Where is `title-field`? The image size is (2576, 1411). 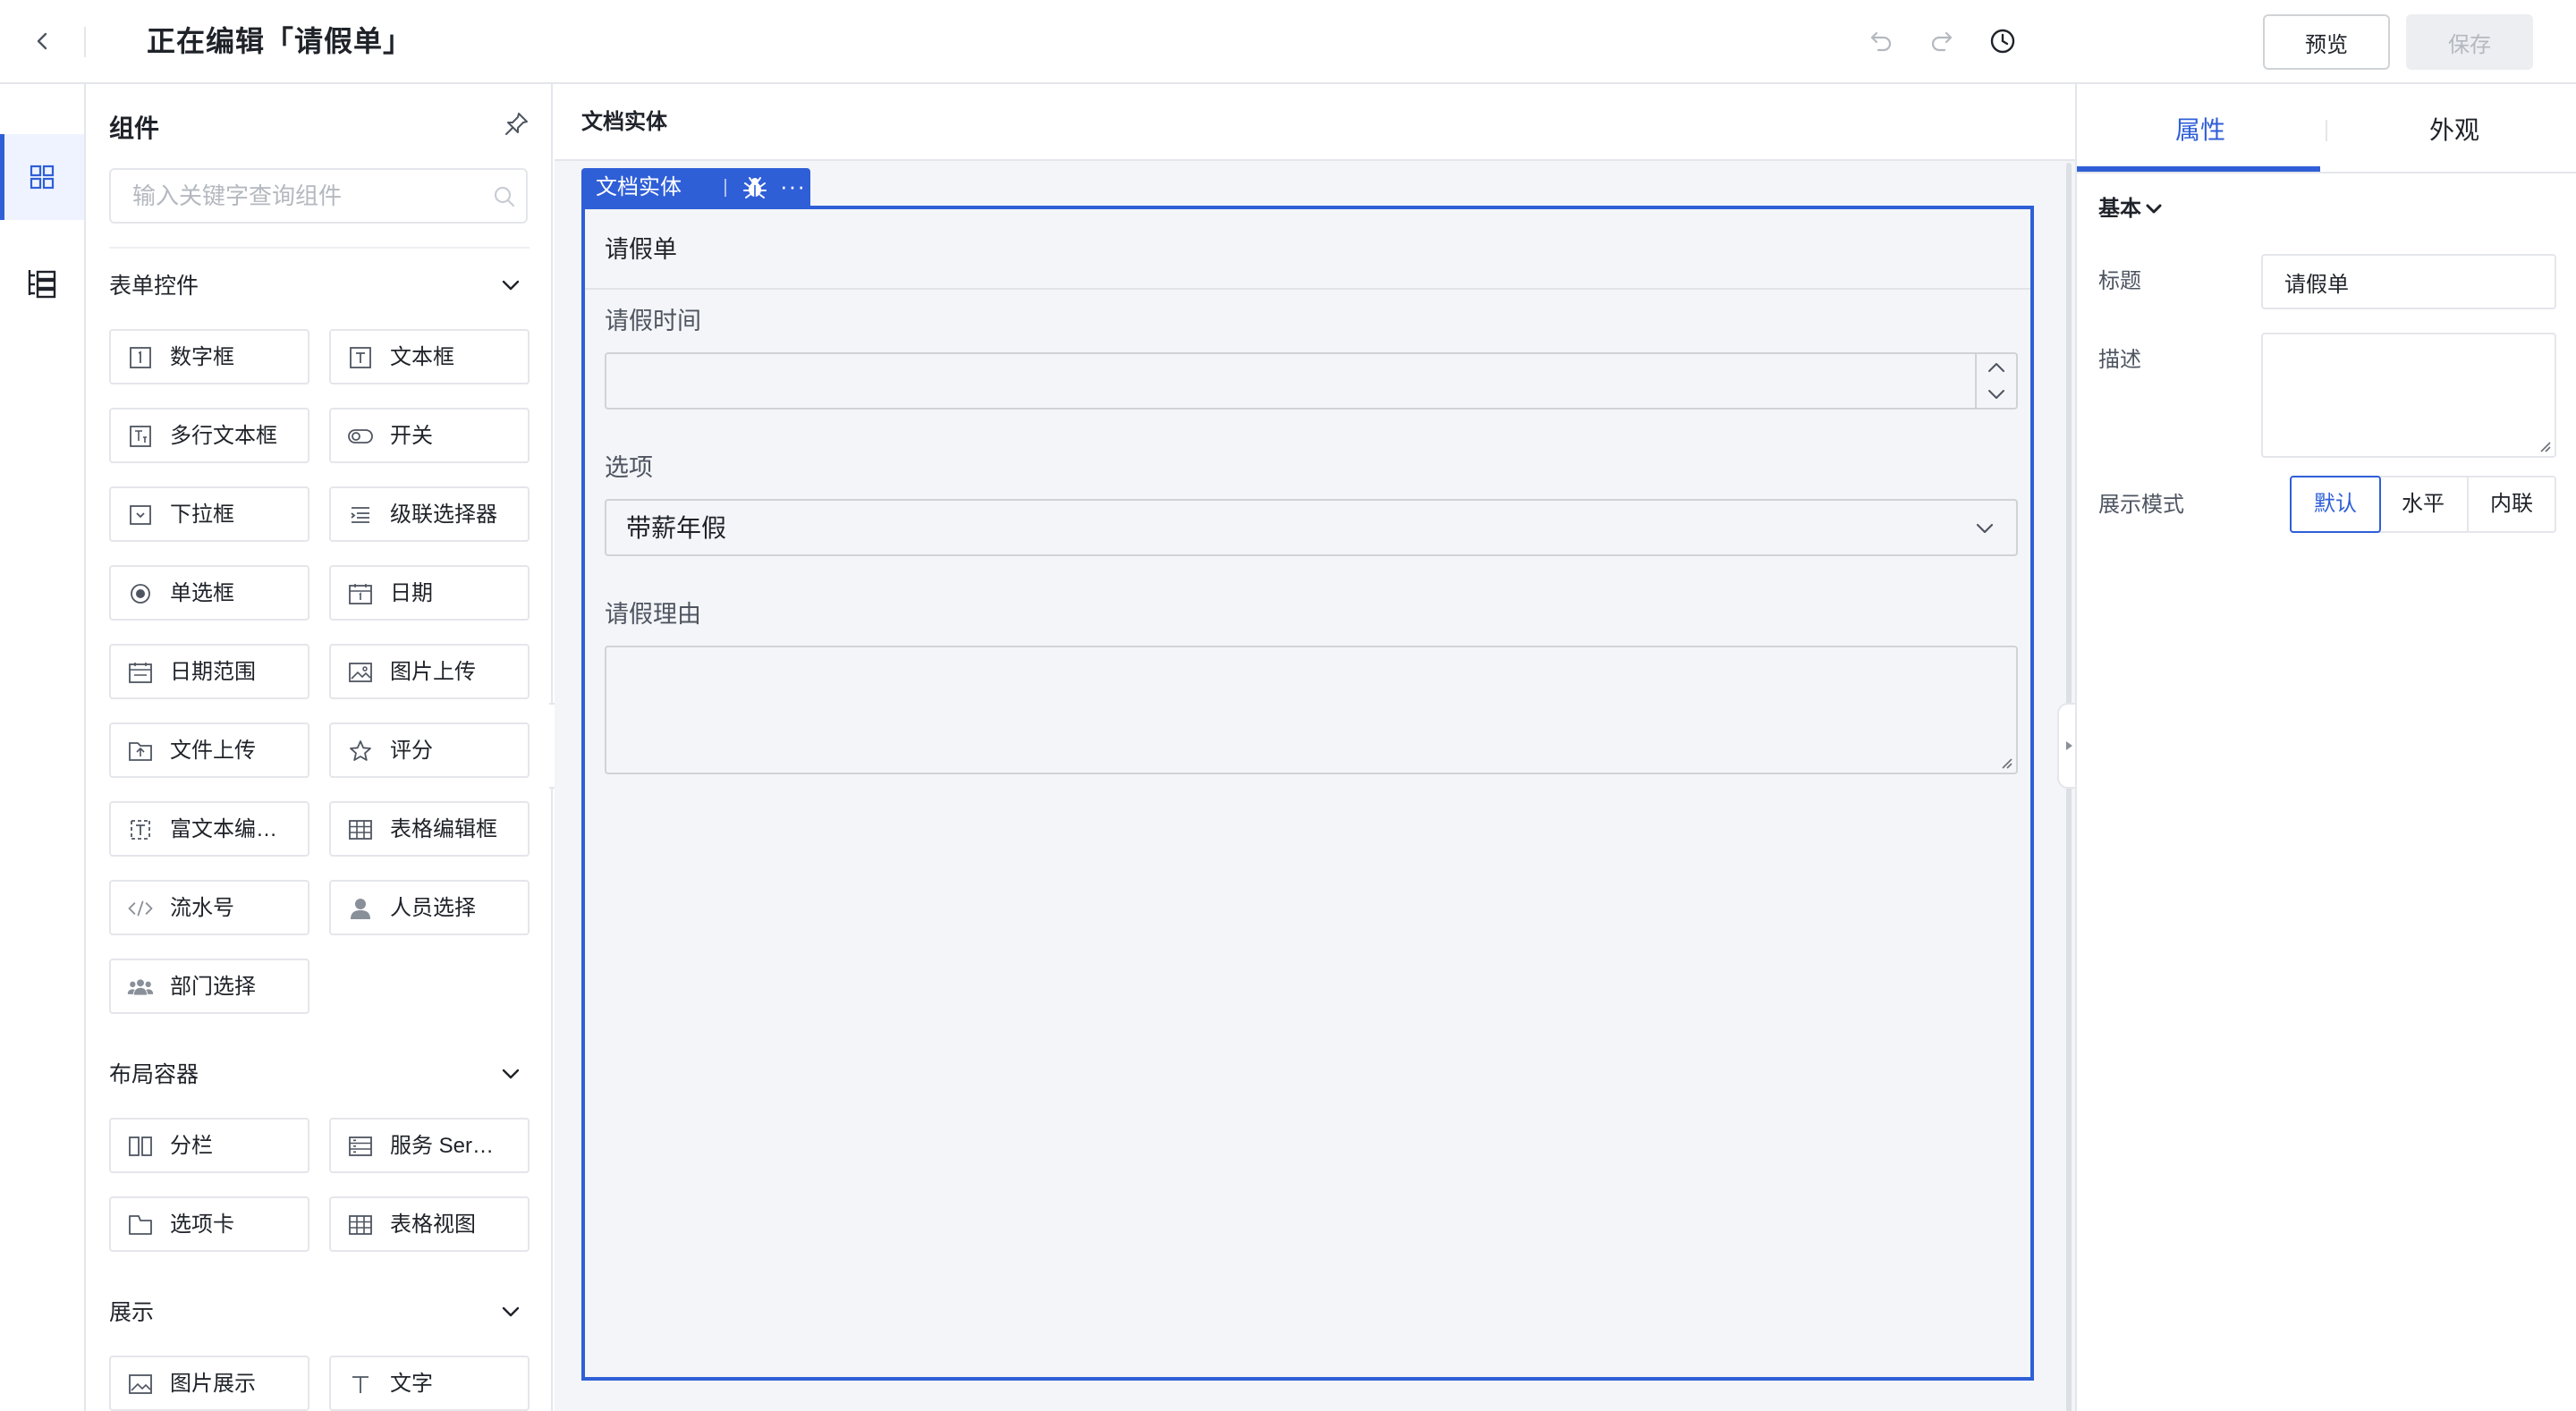 title-field is located at coordinates (2408, 281).